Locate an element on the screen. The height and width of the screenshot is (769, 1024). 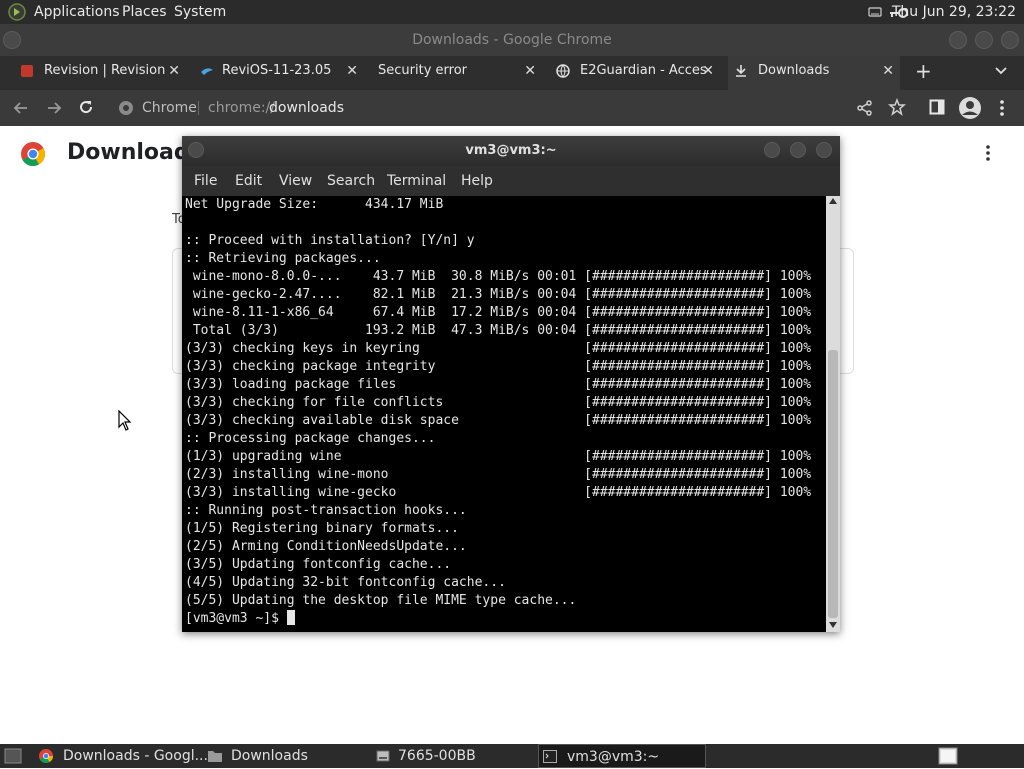
terminal-line: :: Proceed with installation? [Y/n] y is located at coordinates (330, 240).